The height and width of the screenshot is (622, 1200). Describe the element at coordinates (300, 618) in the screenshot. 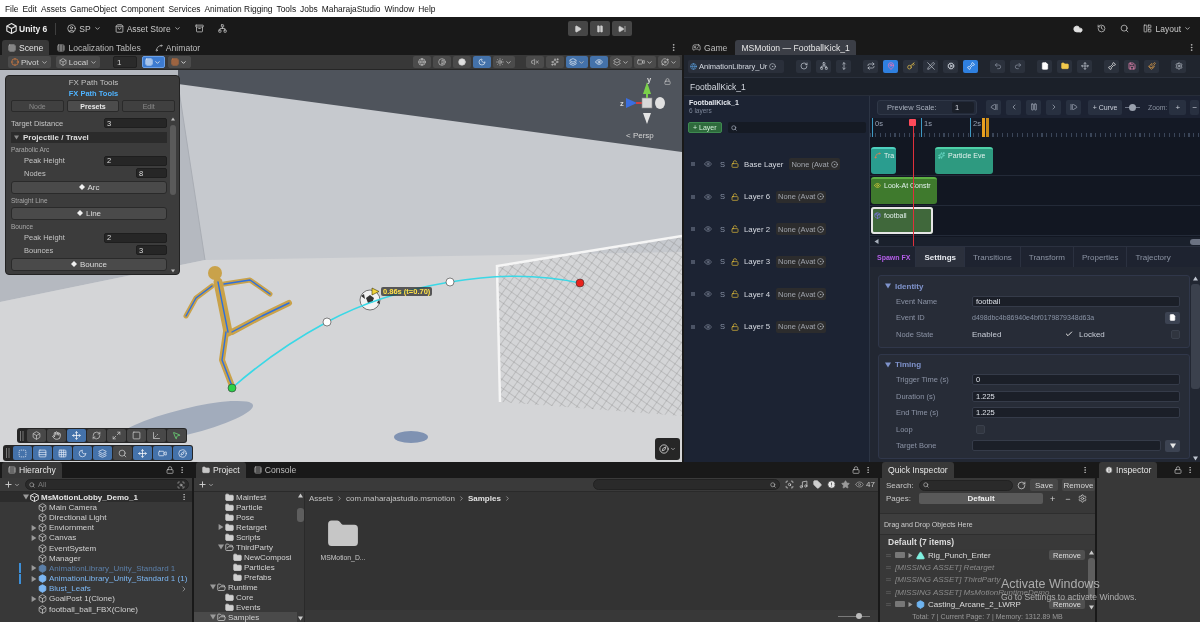

I see `scroll-down-icon` at that location.